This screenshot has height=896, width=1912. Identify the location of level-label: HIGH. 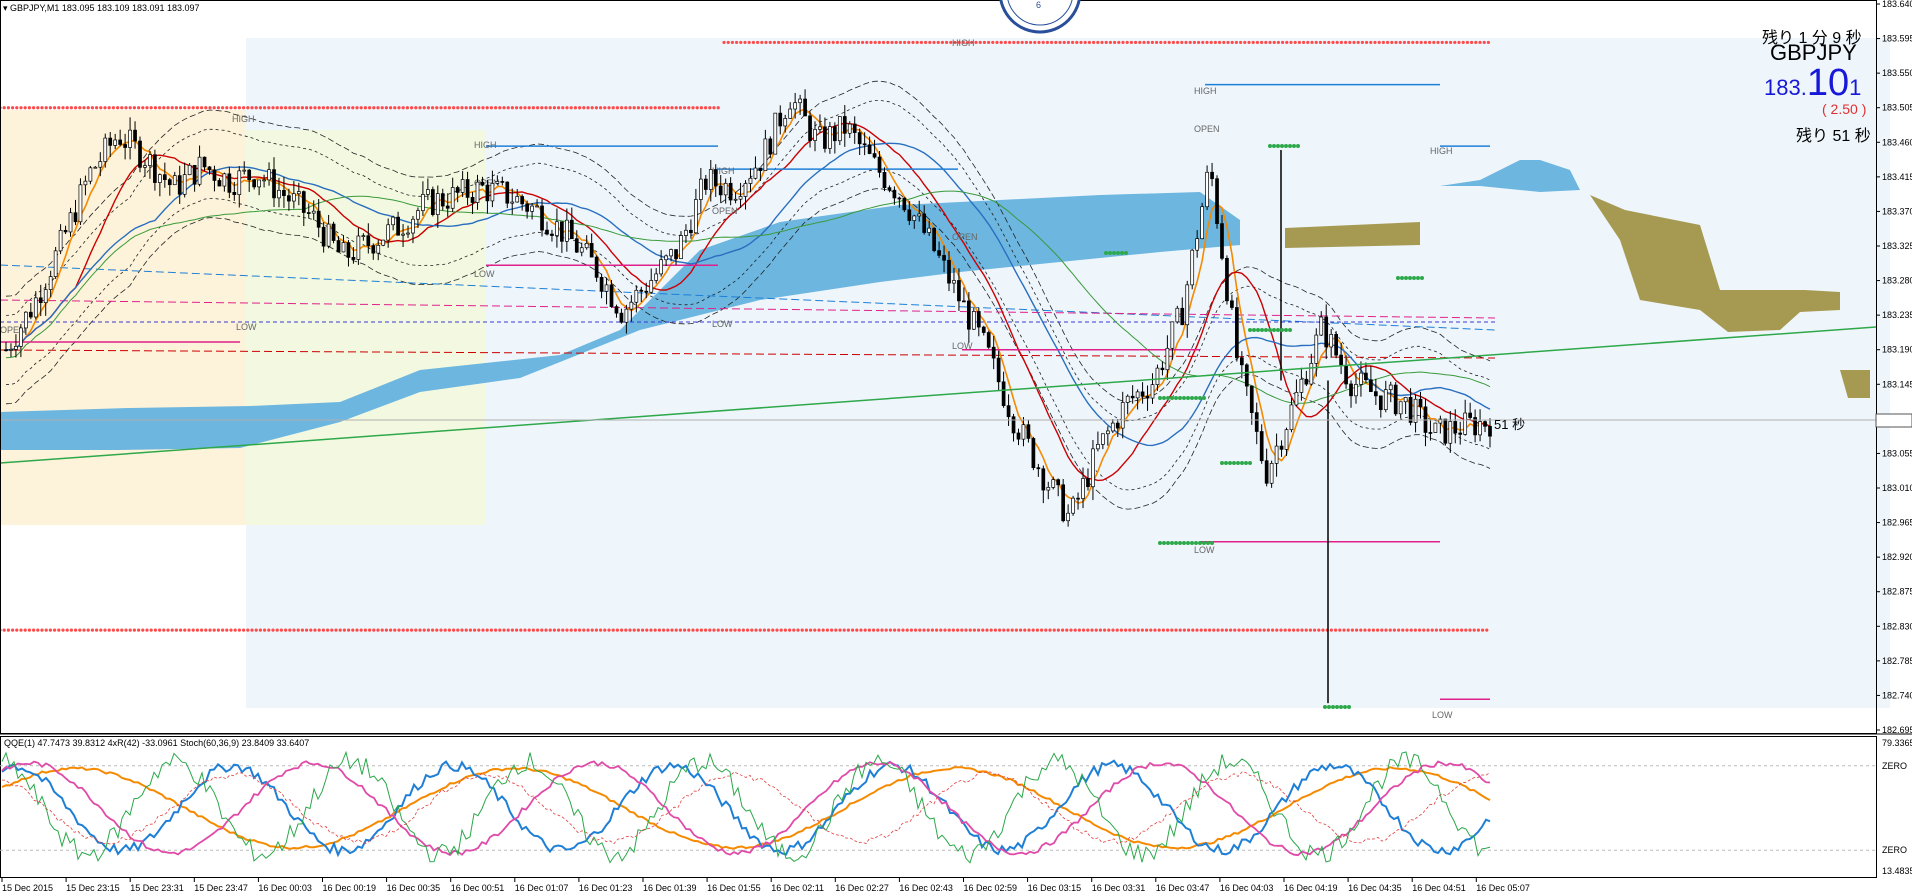
(1441, 151).